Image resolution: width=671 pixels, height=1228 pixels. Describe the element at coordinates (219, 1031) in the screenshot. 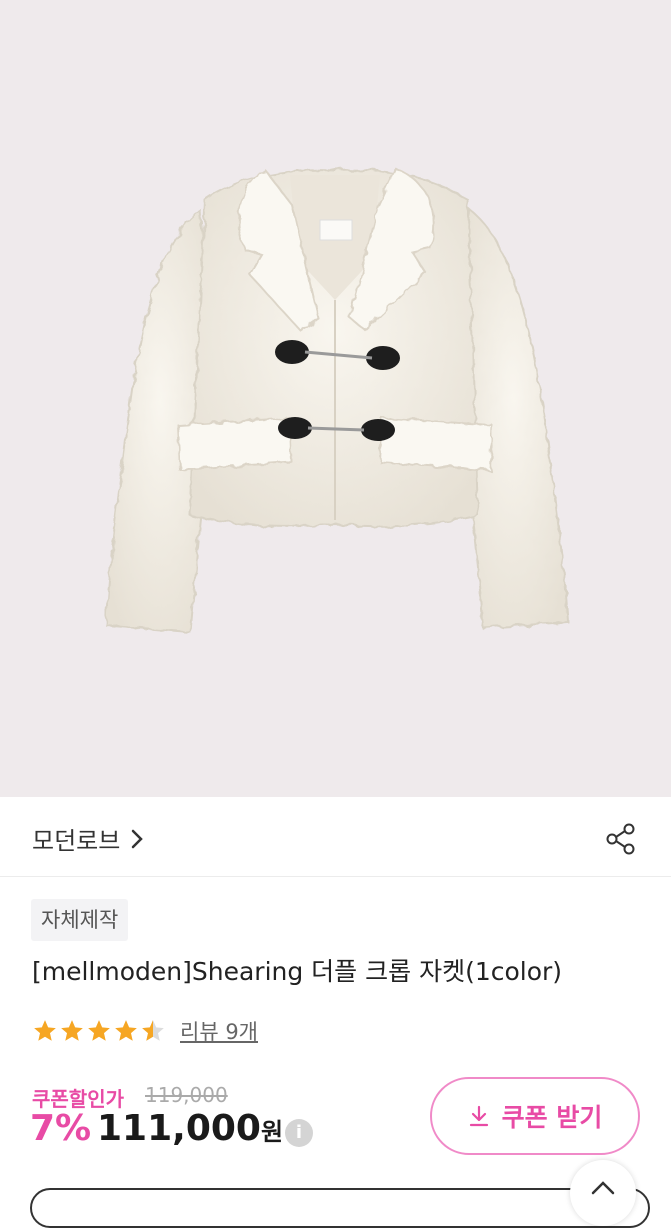

I see `review-count-link: 리뷰 9개` at that location.